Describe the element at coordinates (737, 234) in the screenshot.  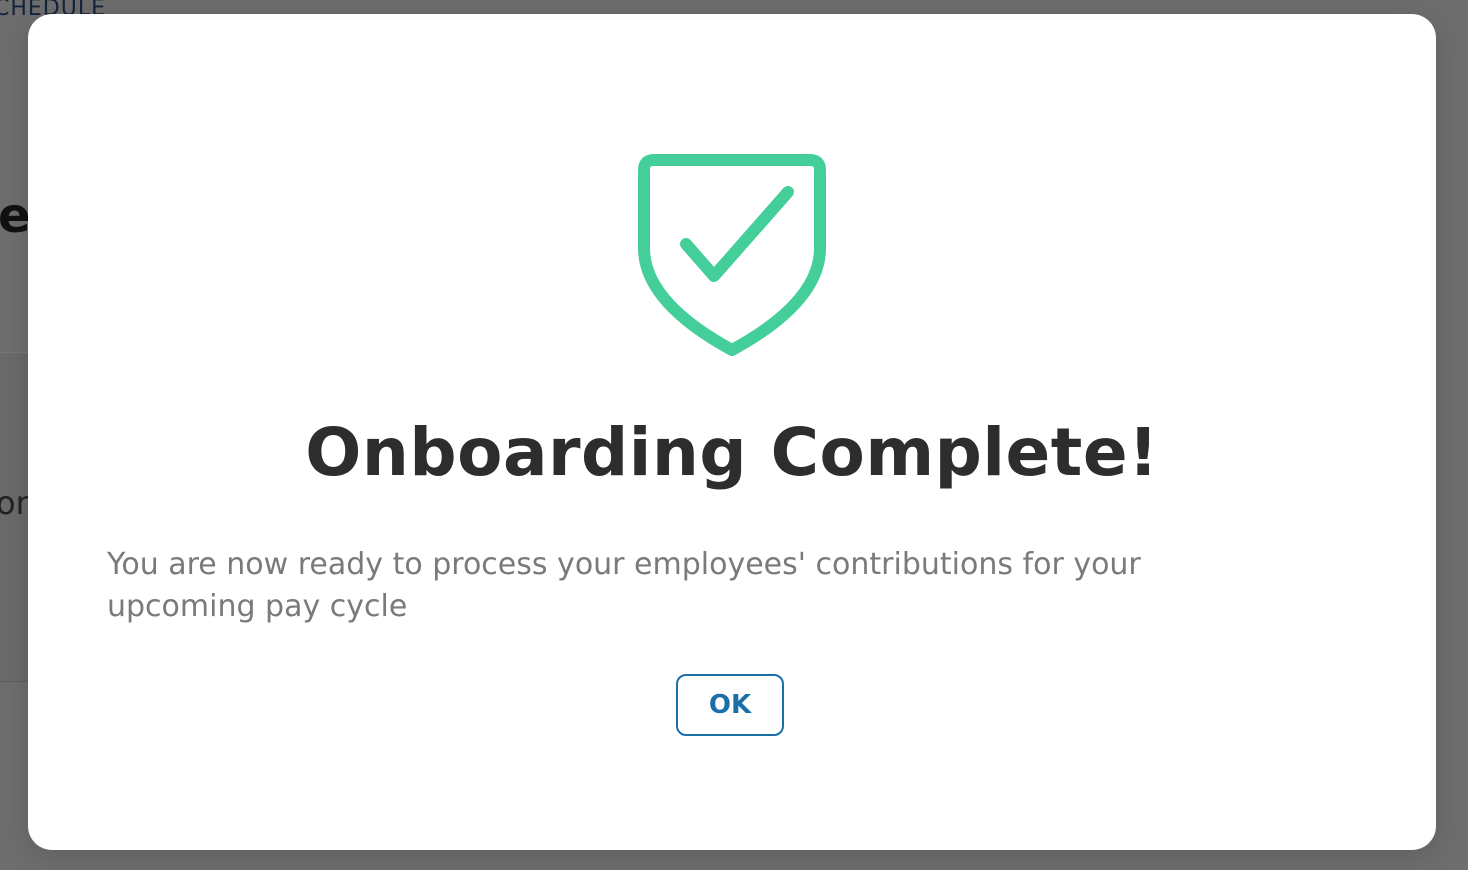
I see `checkmark` at that location.